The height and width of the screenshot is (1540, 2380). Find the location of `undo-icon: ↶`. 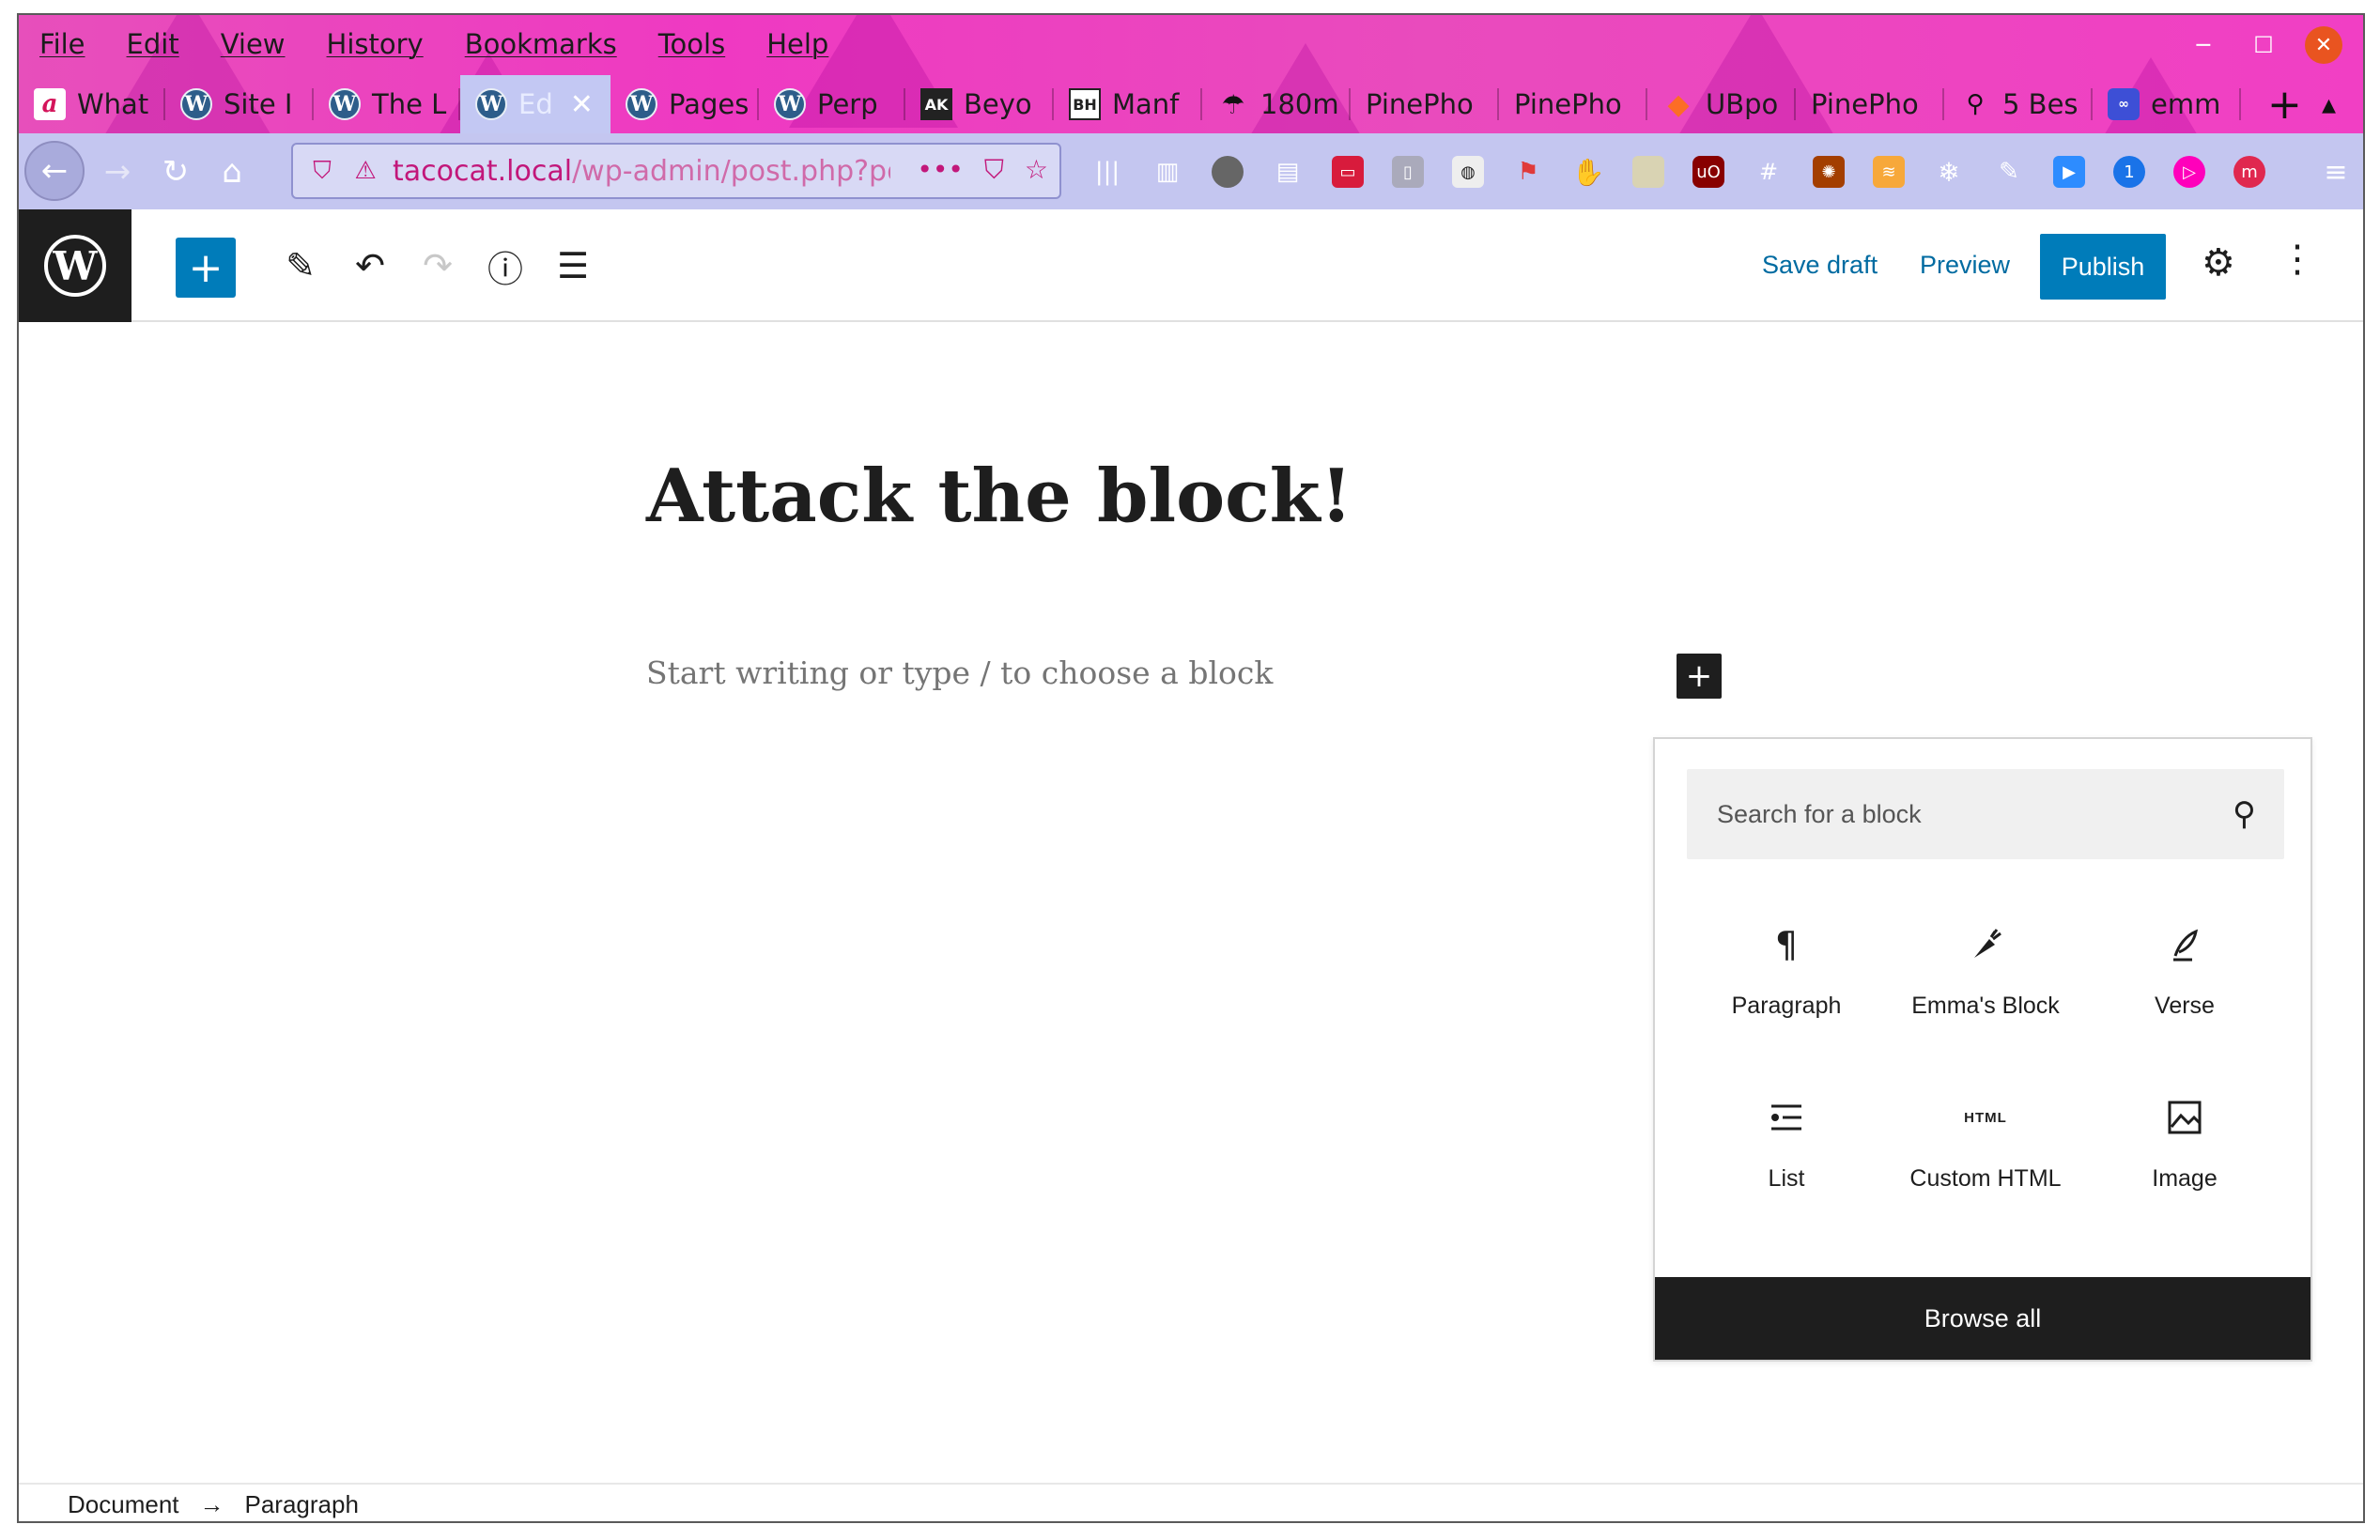

undo-icon: ↶ is located at coordinates (370, 266).